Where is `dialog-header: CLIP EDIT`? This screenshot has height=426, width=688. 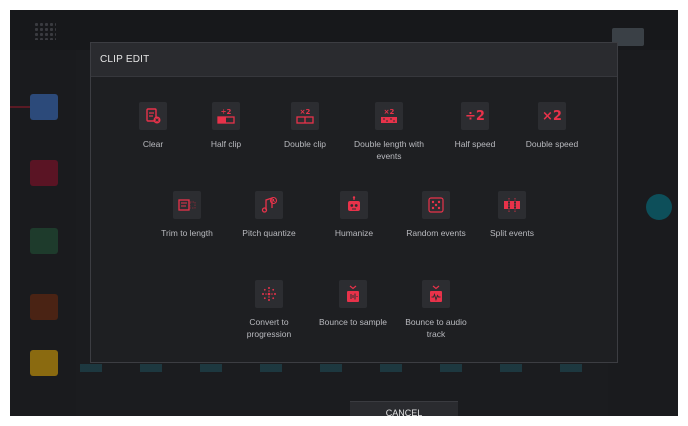 dialog-header: CLIP EDIT is located at coordinates (354, 60).